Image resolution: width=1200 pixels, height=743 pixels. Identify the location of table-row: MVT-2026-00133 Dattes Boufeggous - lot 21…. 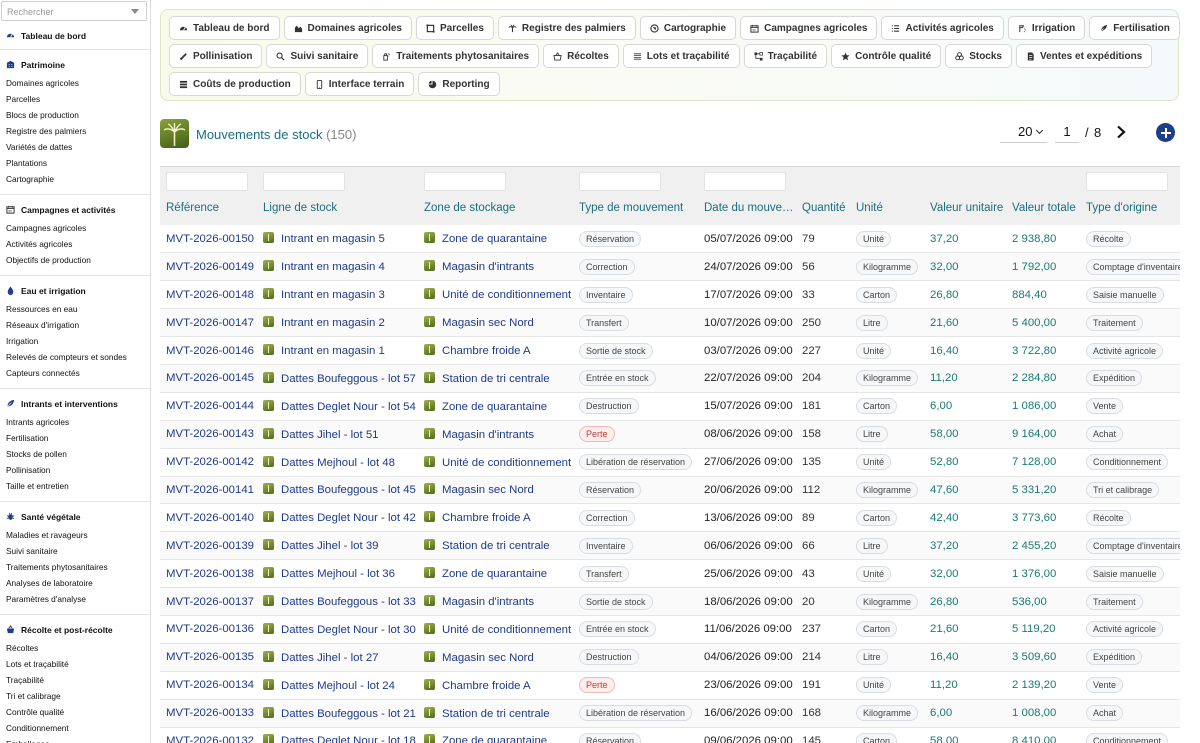
(670, 713).